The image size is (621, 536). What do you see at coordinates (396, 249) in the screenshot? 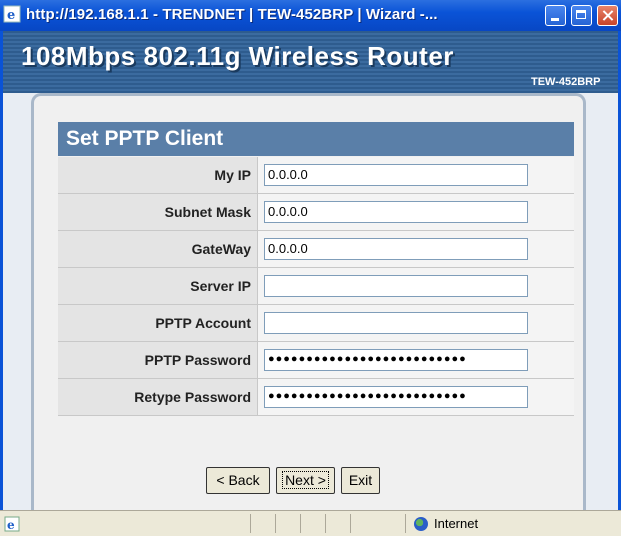
I see `gateway-input: 0.0.0.0` at bounding box center [396, 249].